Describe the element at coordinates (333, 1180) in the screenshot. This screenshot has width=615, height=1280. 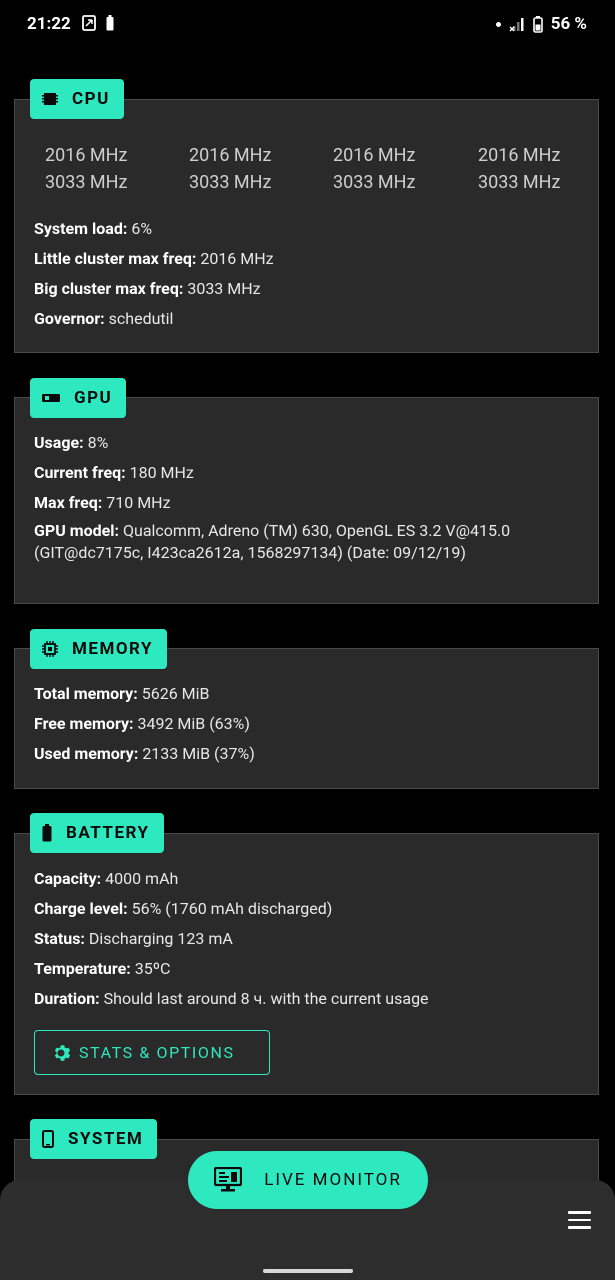
I see `live-monitor-label: LIVE MONITOR` at that location.